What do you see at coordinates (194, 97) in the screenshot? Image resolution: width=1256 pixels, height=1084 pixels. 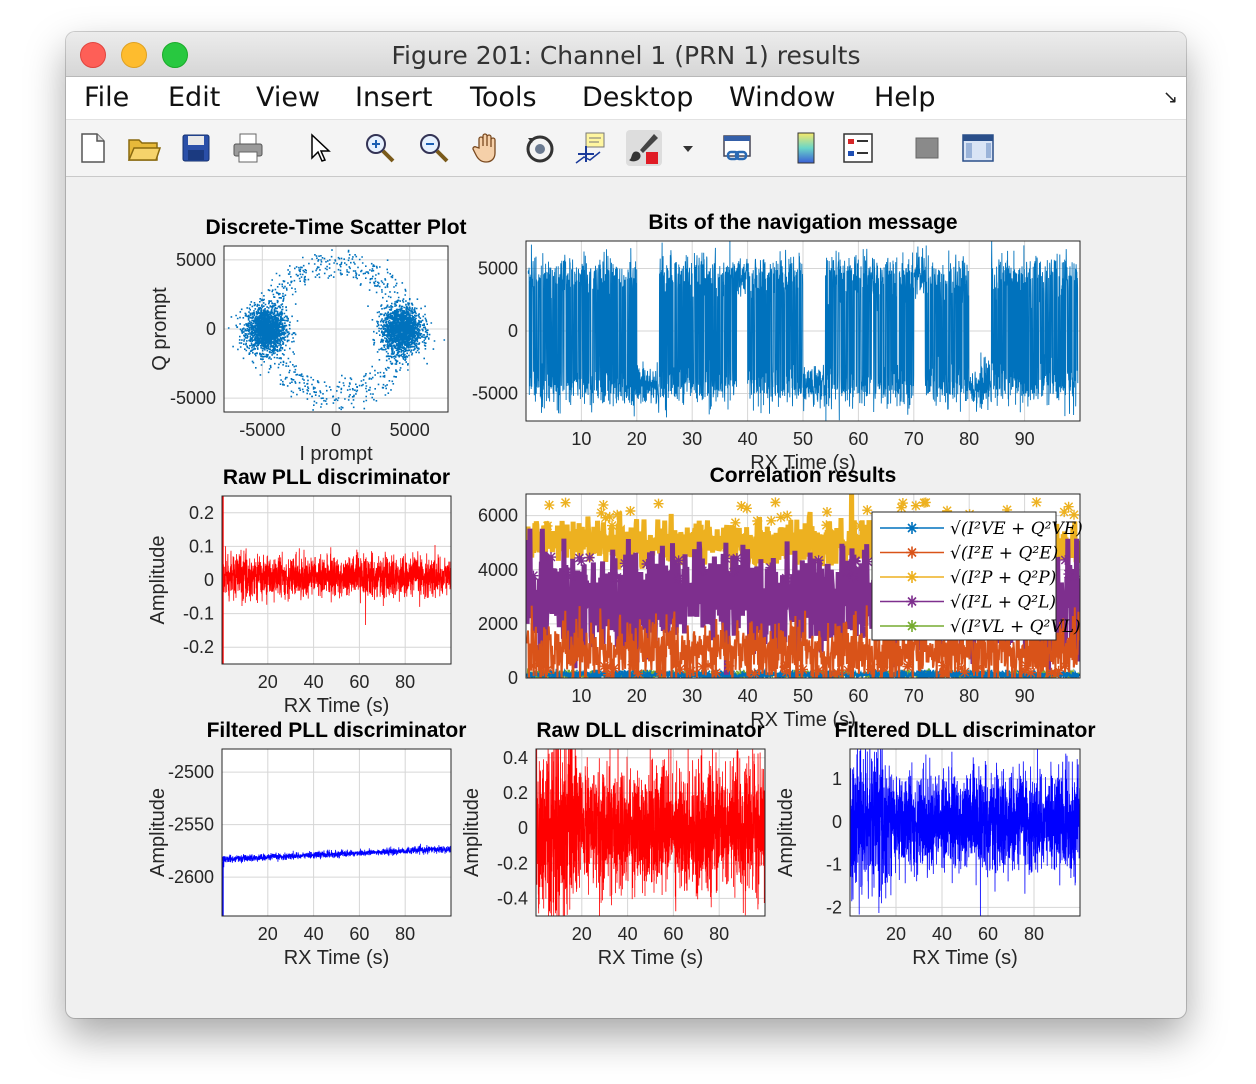 I see `menu-edit: Edit` at bounding box center [194, 97].